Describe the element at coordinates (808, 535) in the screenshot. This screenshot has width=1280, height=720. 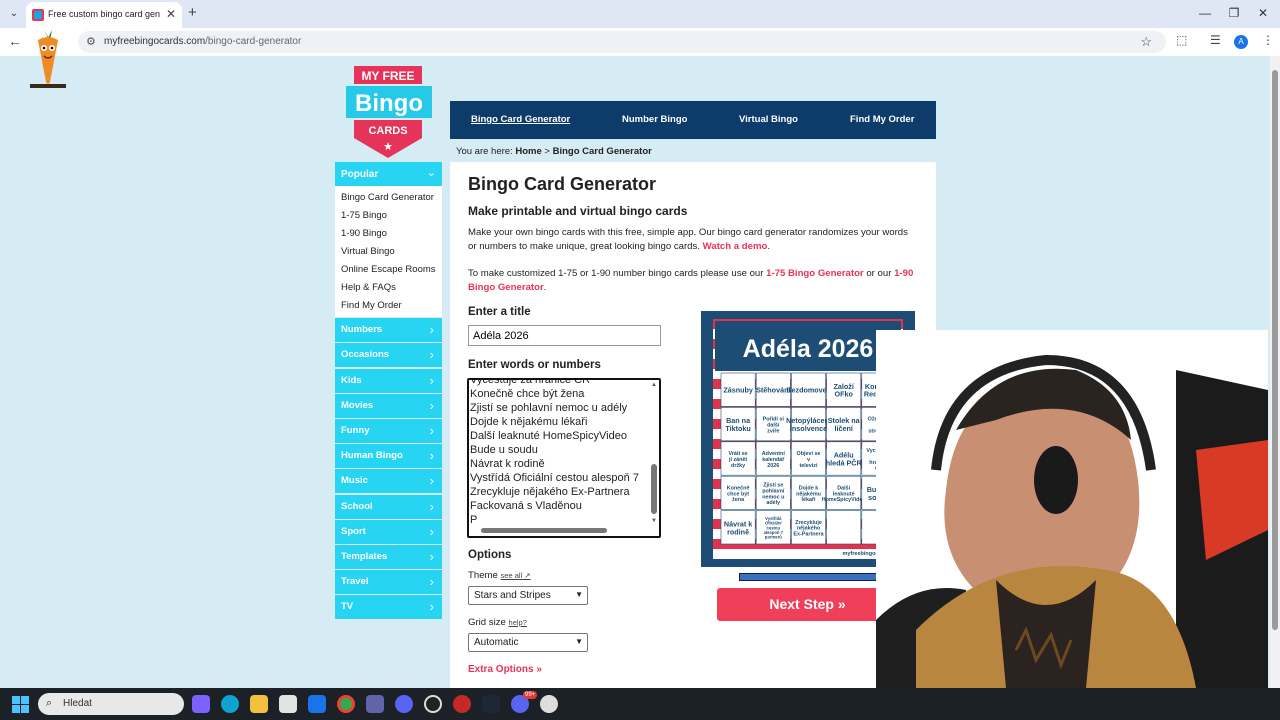
I see `card-cell-text: Ex-Partnera` at that location.